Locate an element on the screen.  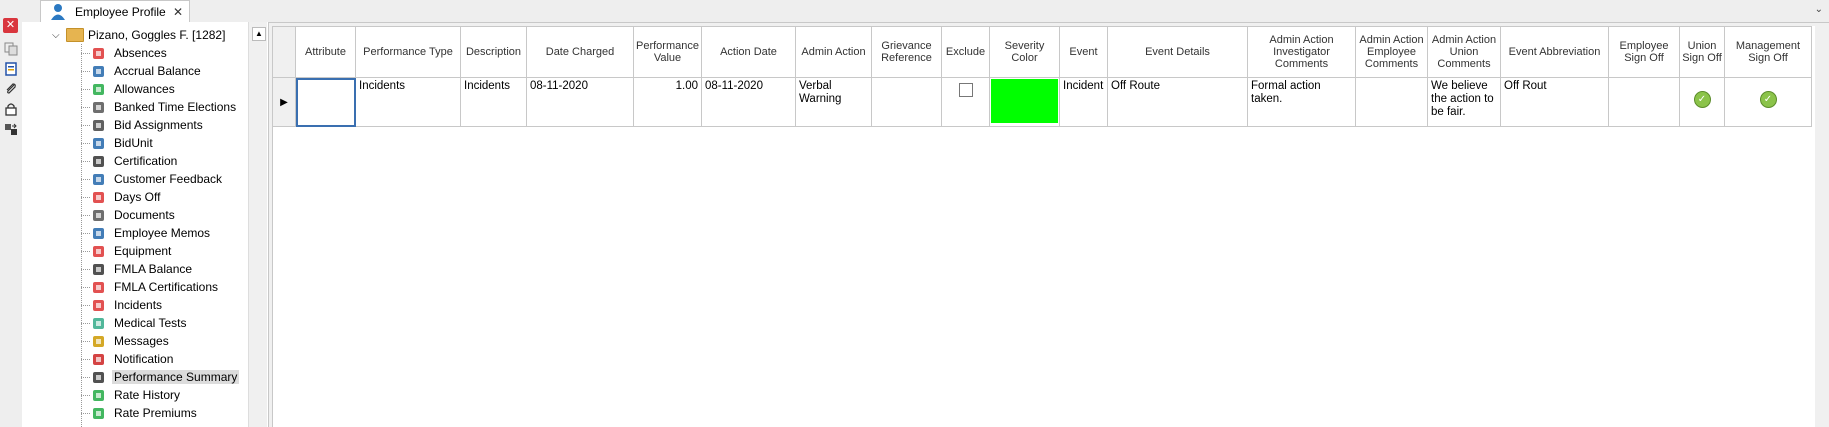
tree-item: FMLA Certifications is located at coordinates (155, 287).